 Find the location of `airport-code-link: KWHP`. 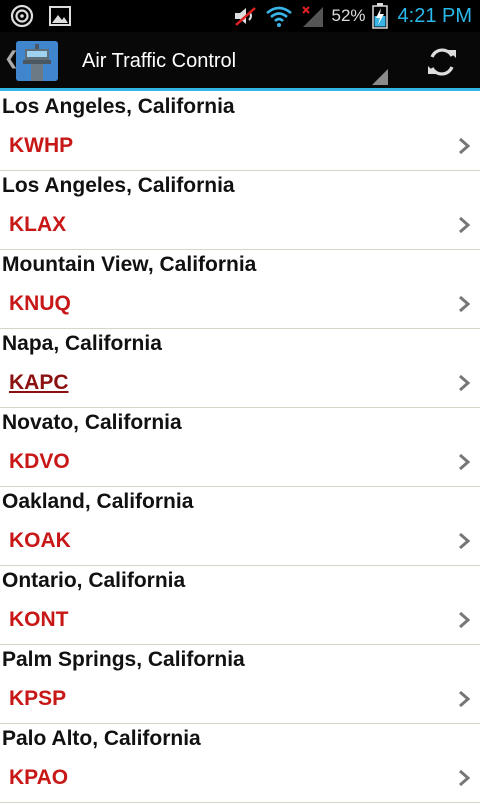

airport-code-link: KWHP is located at coordinates (41, 146).